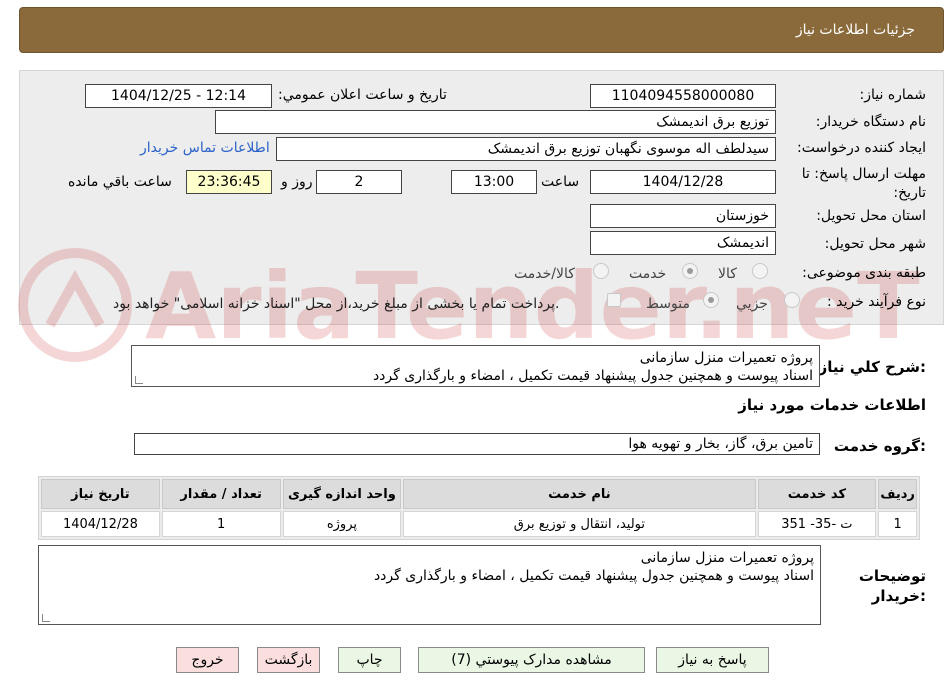  What do you see at coordinates (205, 148) in the screenshot?
I see `buyer-contact-link: اطلاعات تماس خريدار` at bounding box center [205, 148].